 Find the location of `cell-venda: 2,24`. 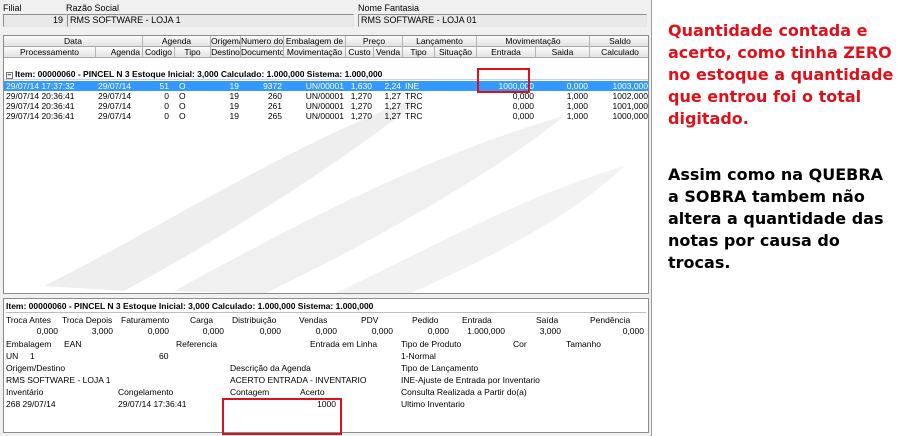

cell-venda: 2,24 is located at coordinates (392, 86).